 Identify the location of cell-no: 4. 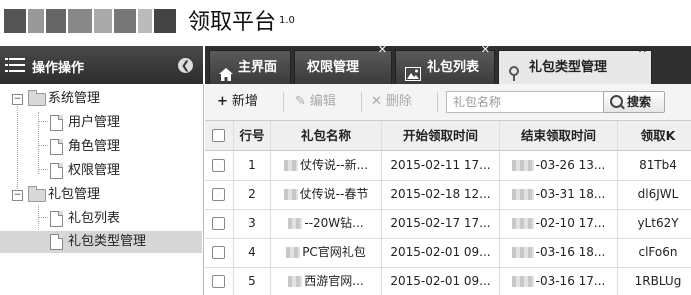
(252, 252).